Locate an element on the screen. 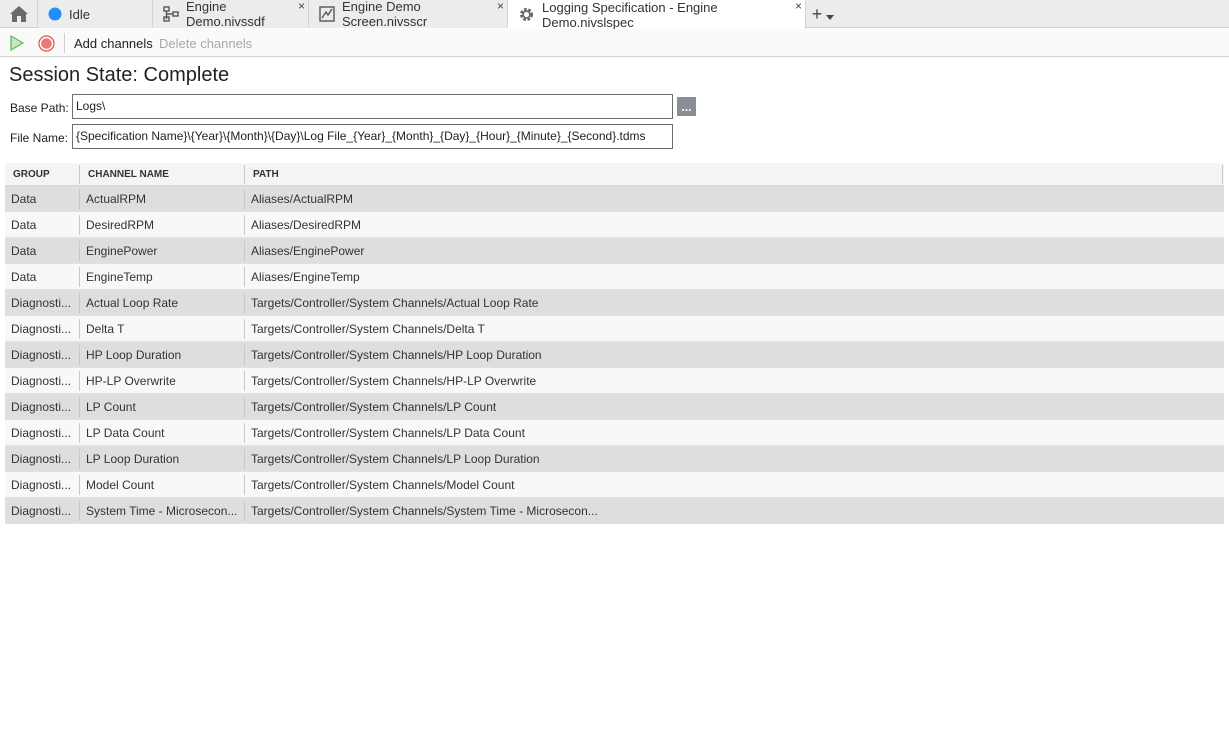  add-channels-label: Add channels is located at coordinates (113, 43).